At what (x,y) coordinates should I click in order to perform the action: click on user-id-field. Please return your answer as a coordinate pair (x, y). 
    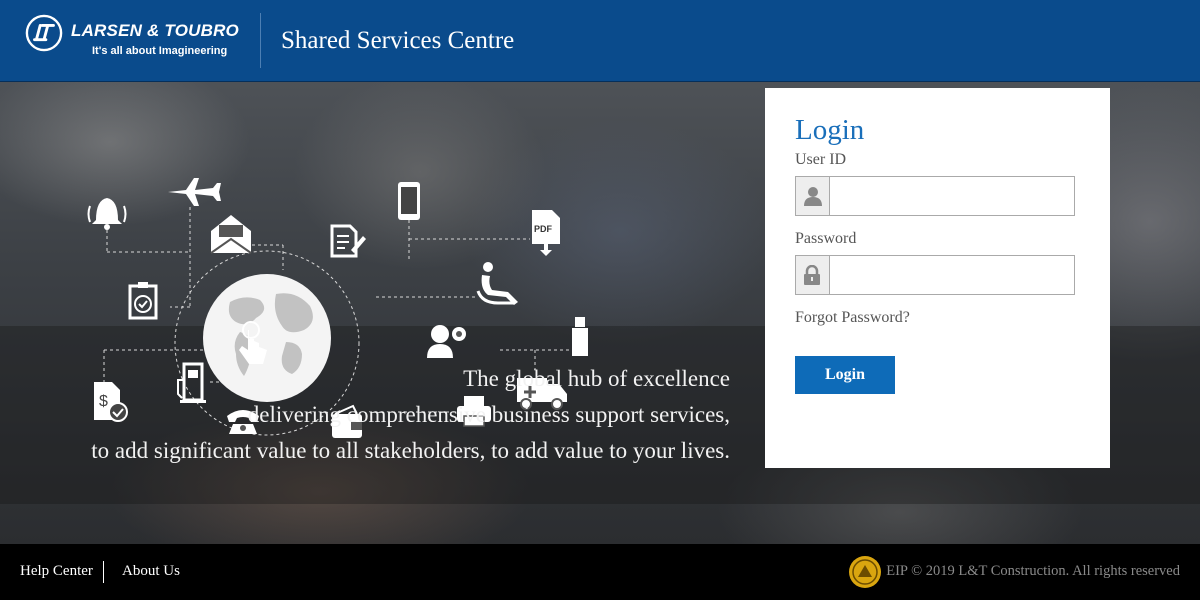
    Looking at the image, I should click on (935, 196).